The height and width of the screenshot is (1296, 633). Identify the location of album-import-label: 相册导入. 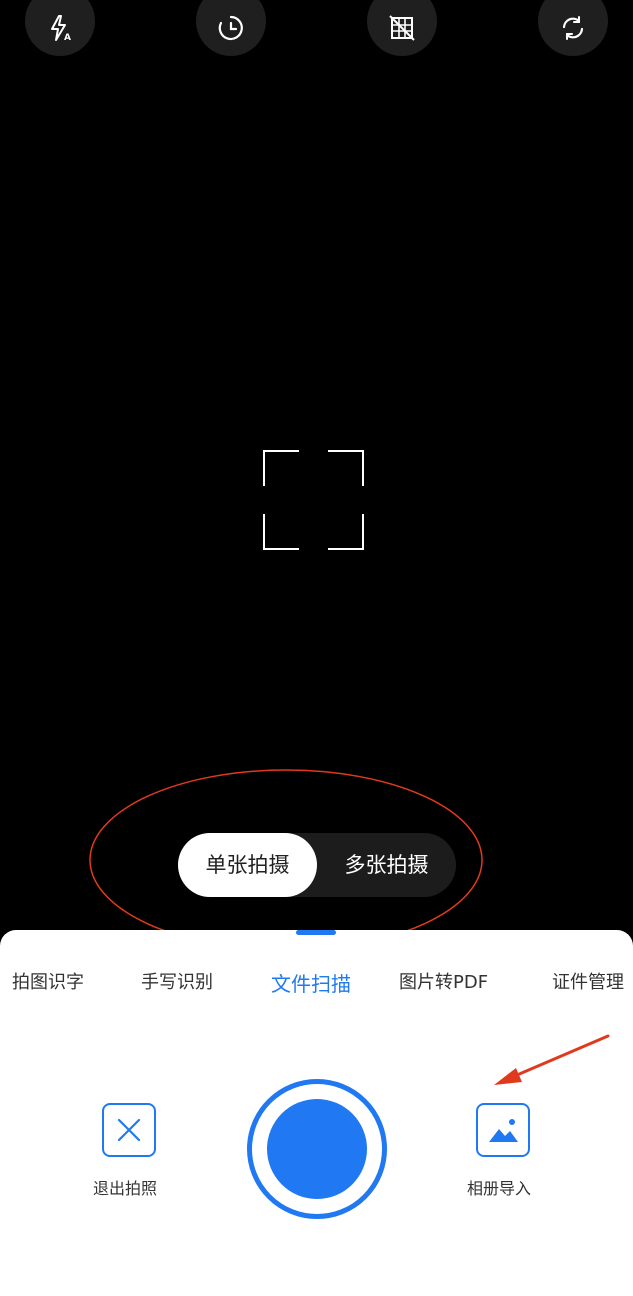
(499, 1188).